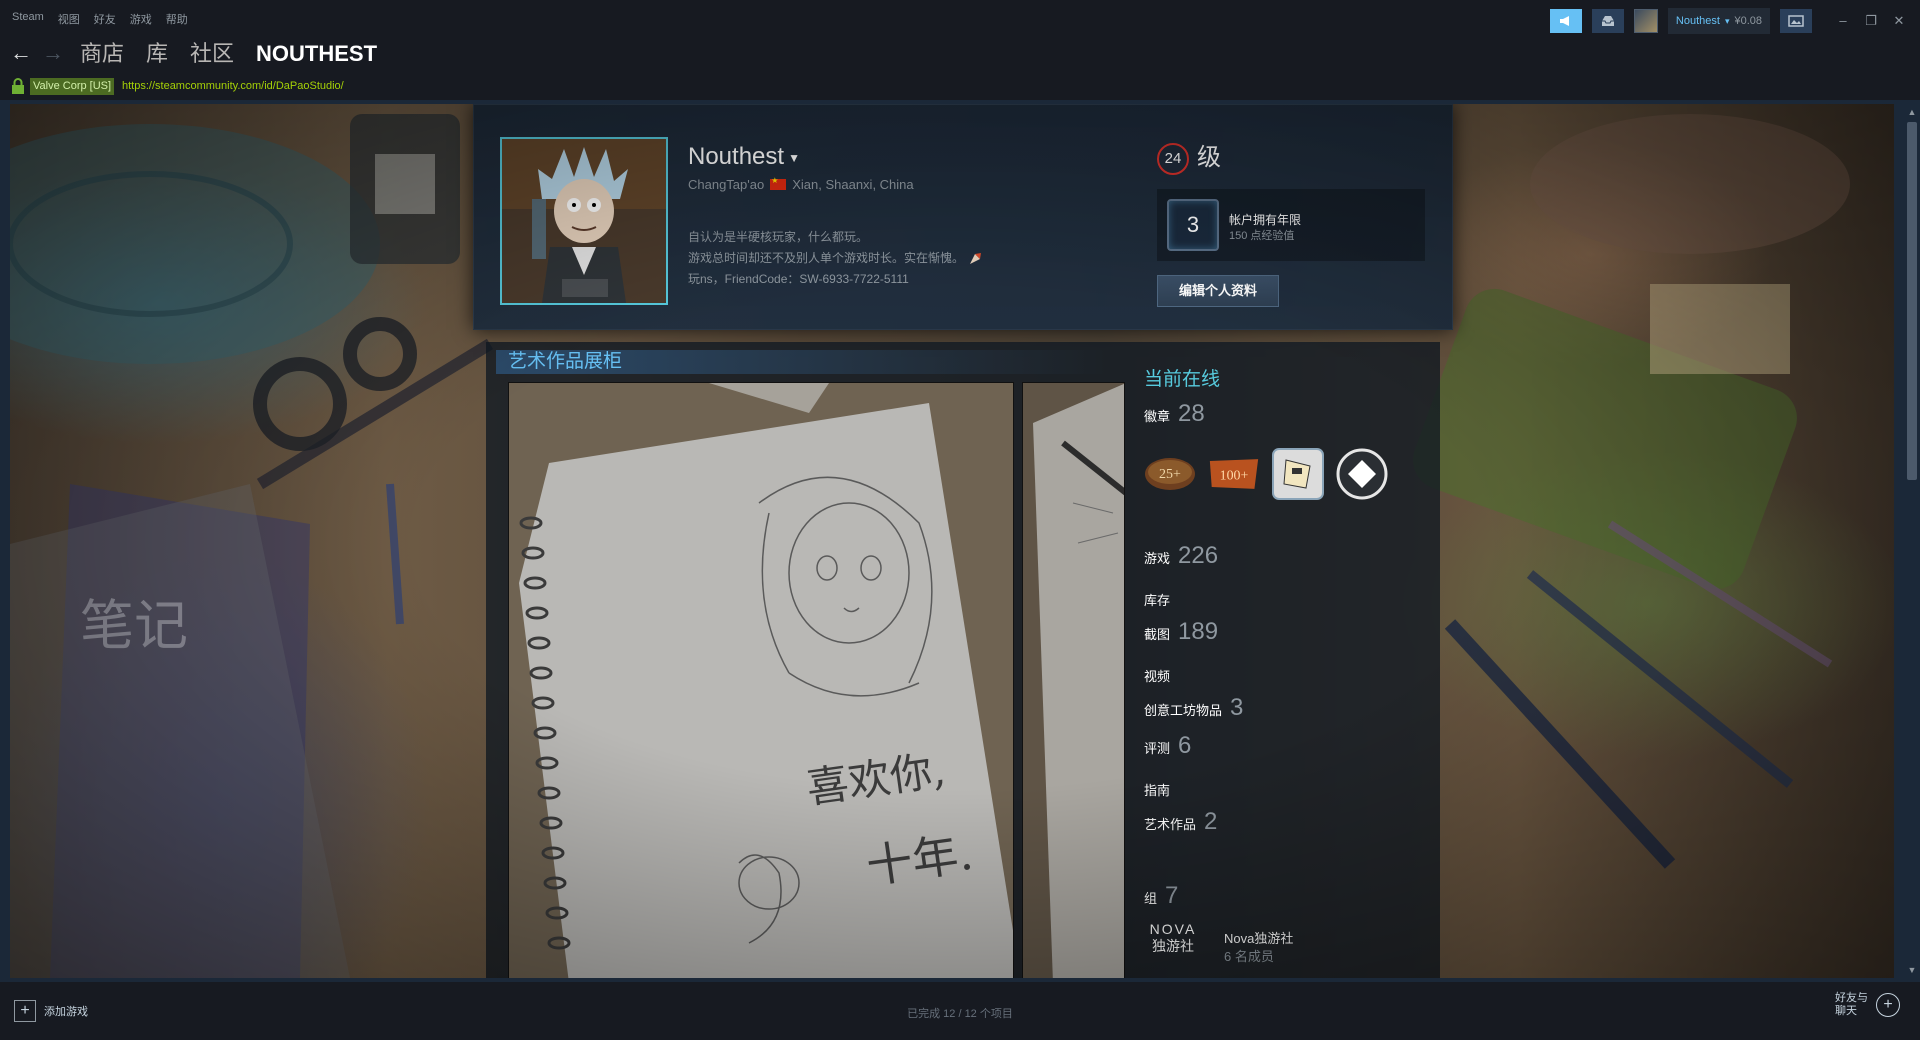 The width and height of the screenshot is (1920, 1040). What do you see at coordinates (18, 86) in the screenshot?
I see `lock-icon` at bounding box center [18, 86].